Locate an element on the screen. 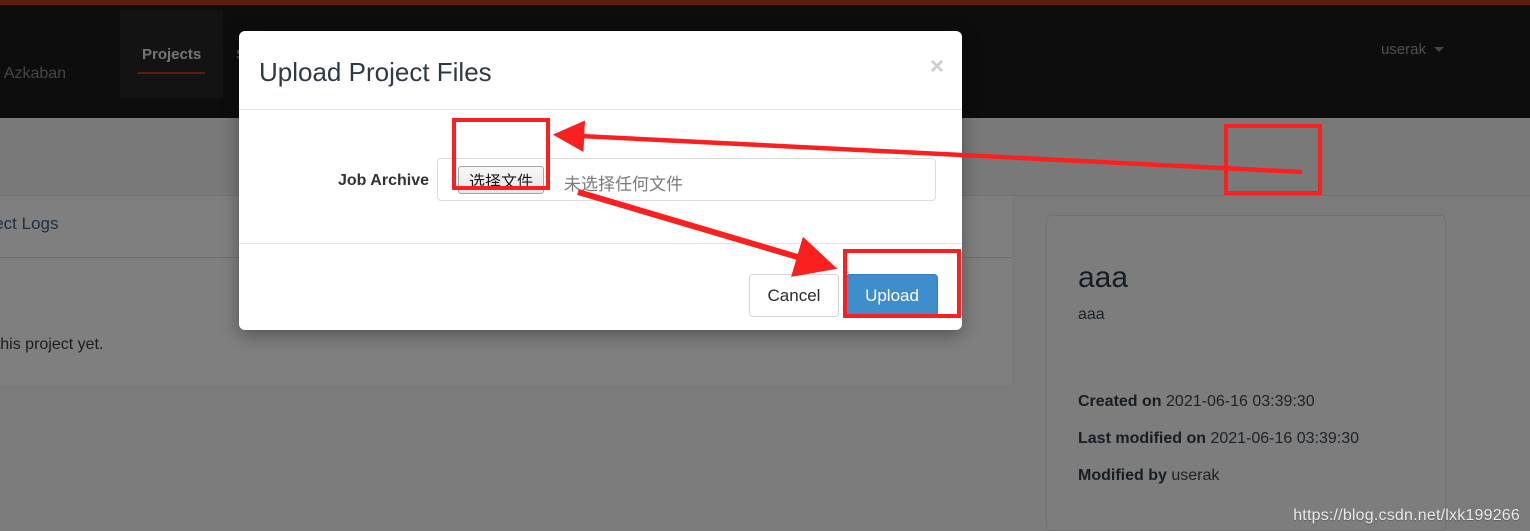  job-archive-label: Job Archive is located at coordinates (383, 180).